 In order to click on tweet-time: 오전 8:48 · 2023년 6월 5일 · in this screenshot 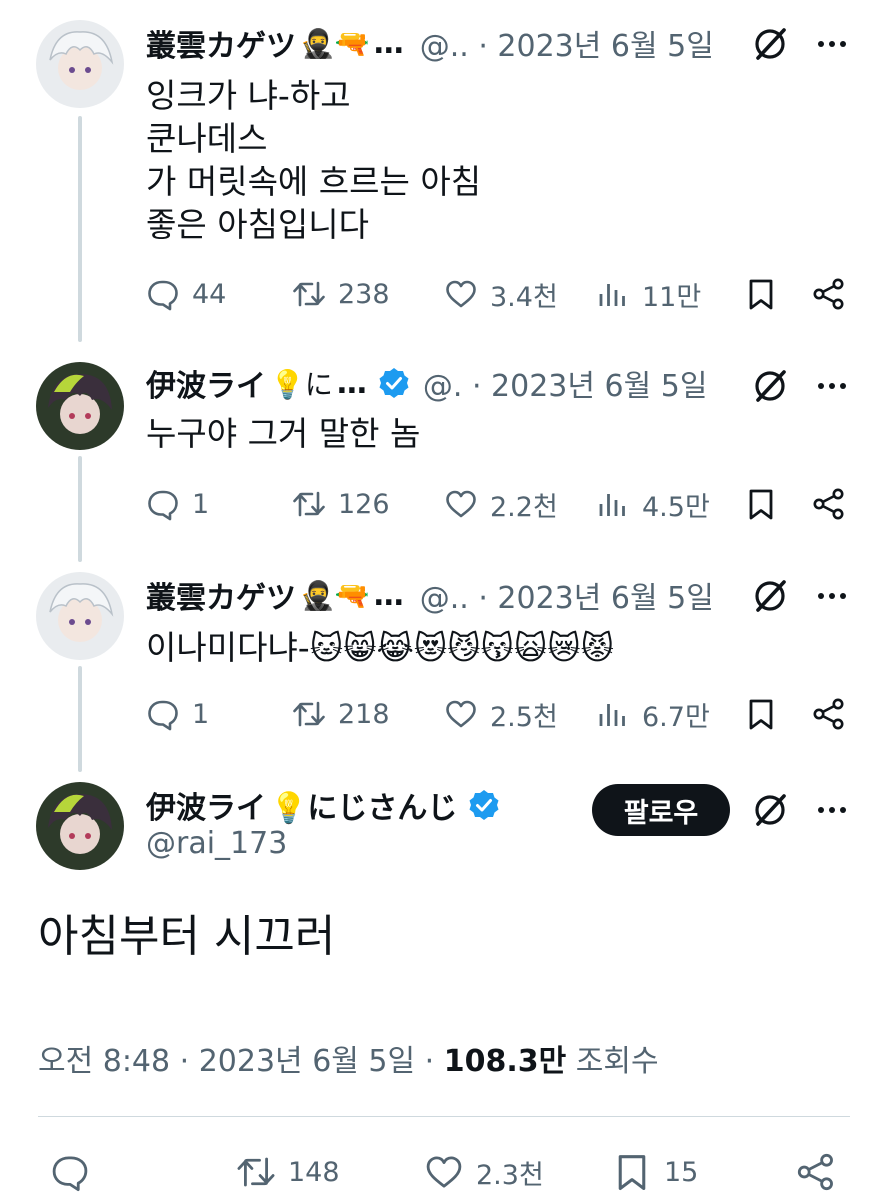, I will do `click(241, 1061)`.